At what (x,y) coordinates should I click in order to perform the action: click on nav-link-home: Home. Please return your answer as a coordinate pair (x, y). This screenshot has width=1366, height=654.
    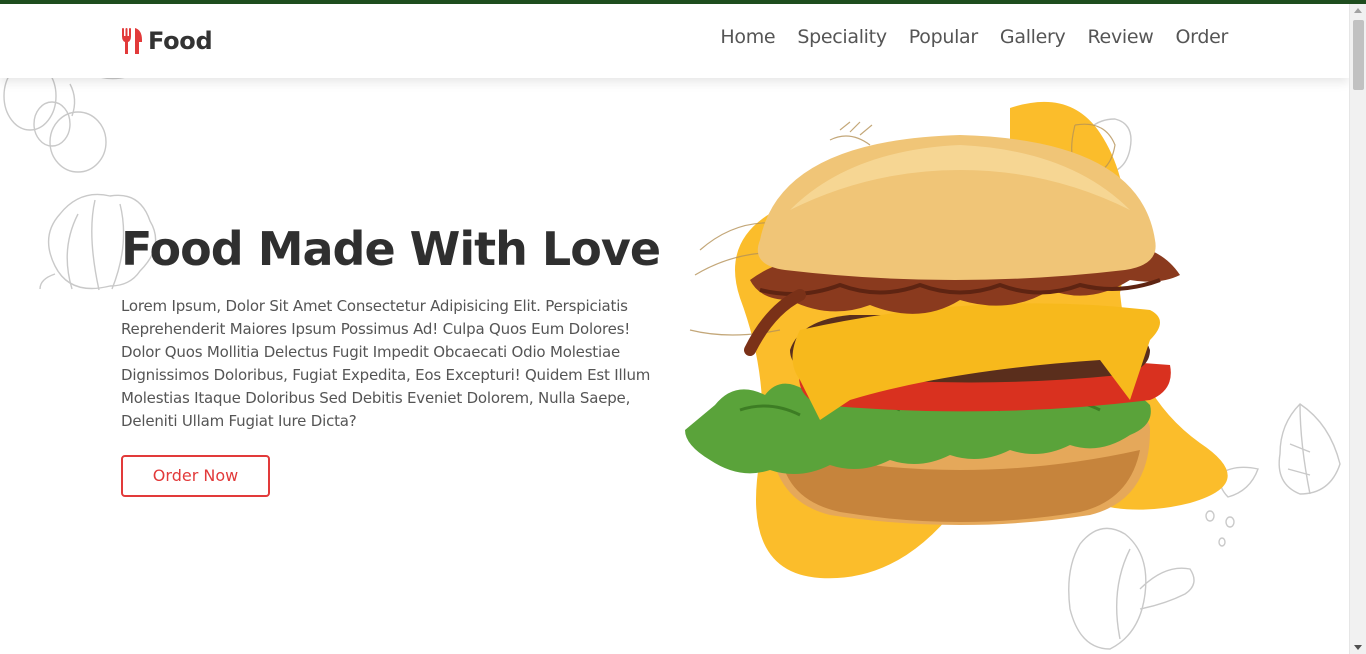
    Looking at the image, I should click on (747, 37).